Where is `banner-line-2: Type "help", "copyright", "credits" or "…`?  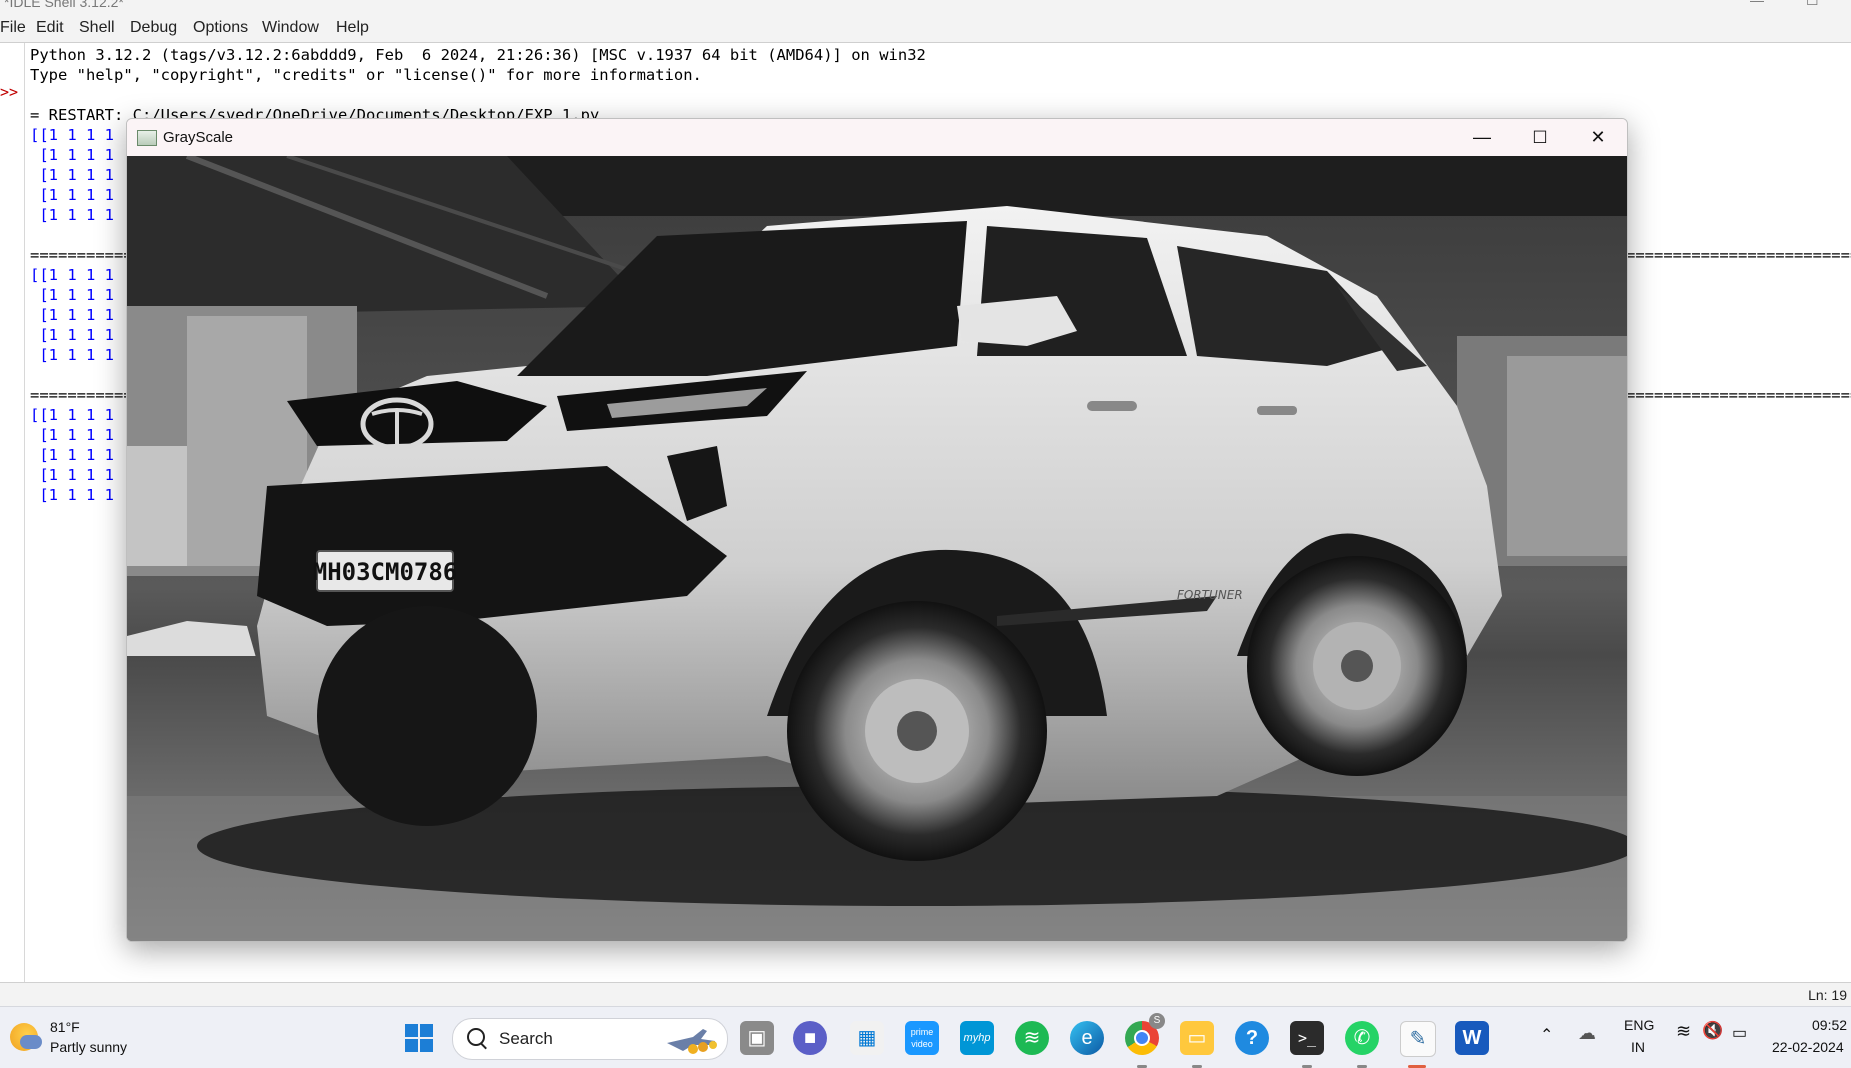 banner-line-2: Type "help", "copyright", "credits" or "… is located at coordinates (366, 75).